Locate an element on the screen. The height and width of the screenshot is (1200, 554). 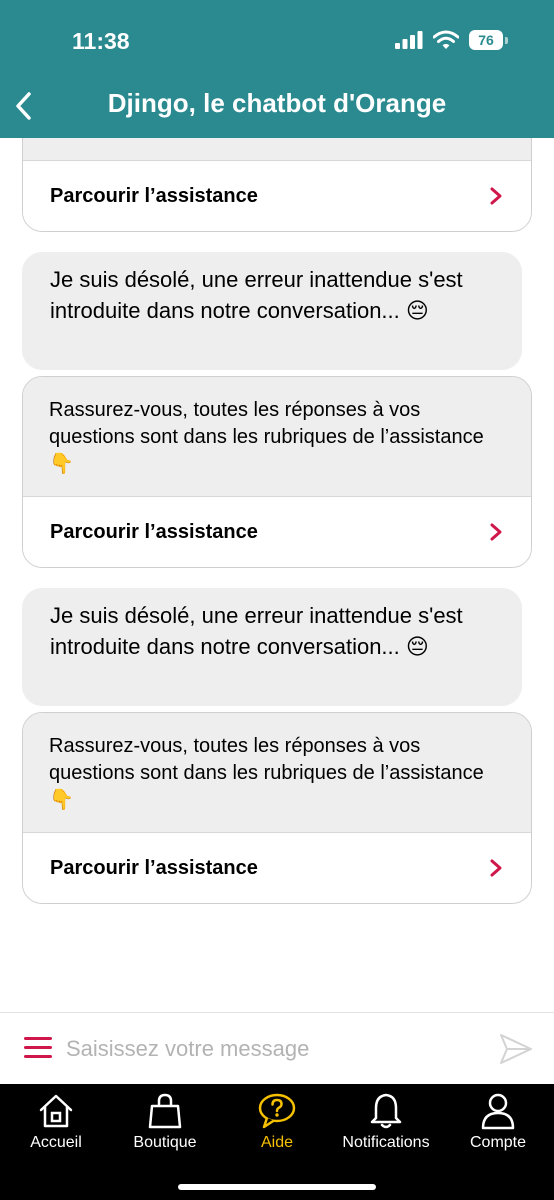
tab-boutique: Boutique is located at coordinates (165, 1118).